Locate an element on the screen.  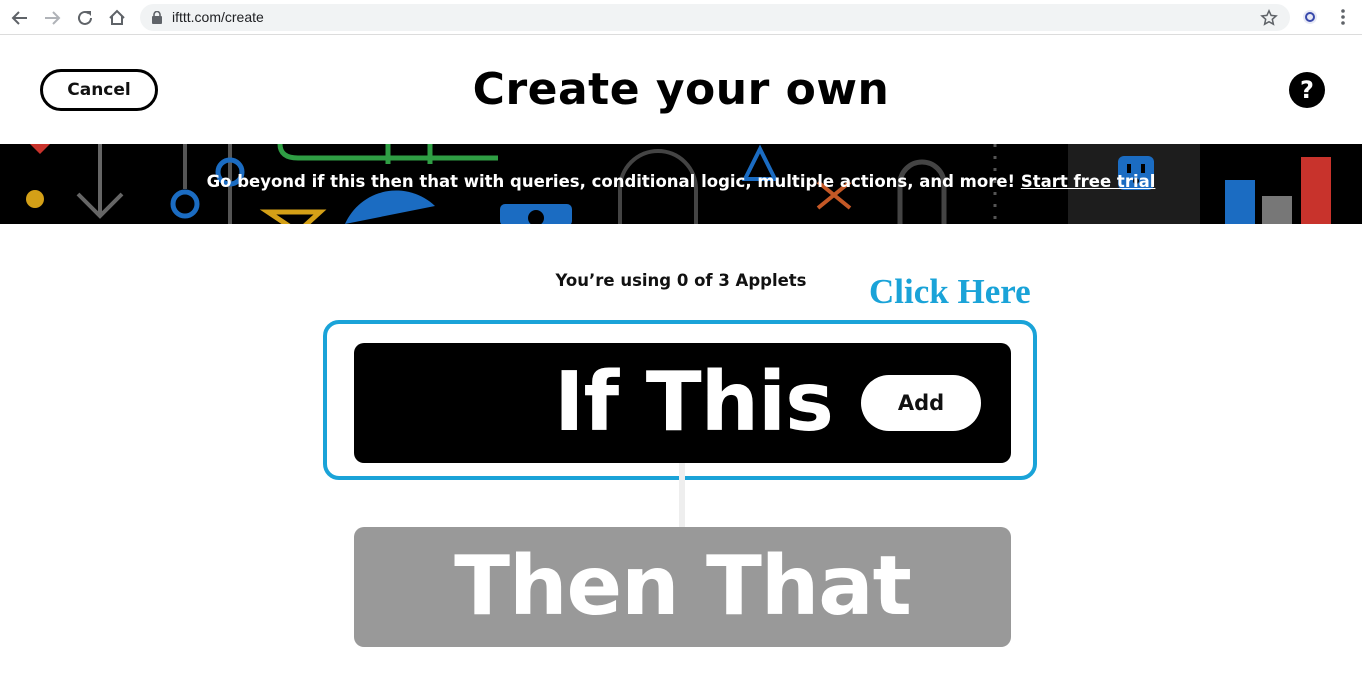
address-bar: ifttt.com/create is located at coordinates (715, 17).